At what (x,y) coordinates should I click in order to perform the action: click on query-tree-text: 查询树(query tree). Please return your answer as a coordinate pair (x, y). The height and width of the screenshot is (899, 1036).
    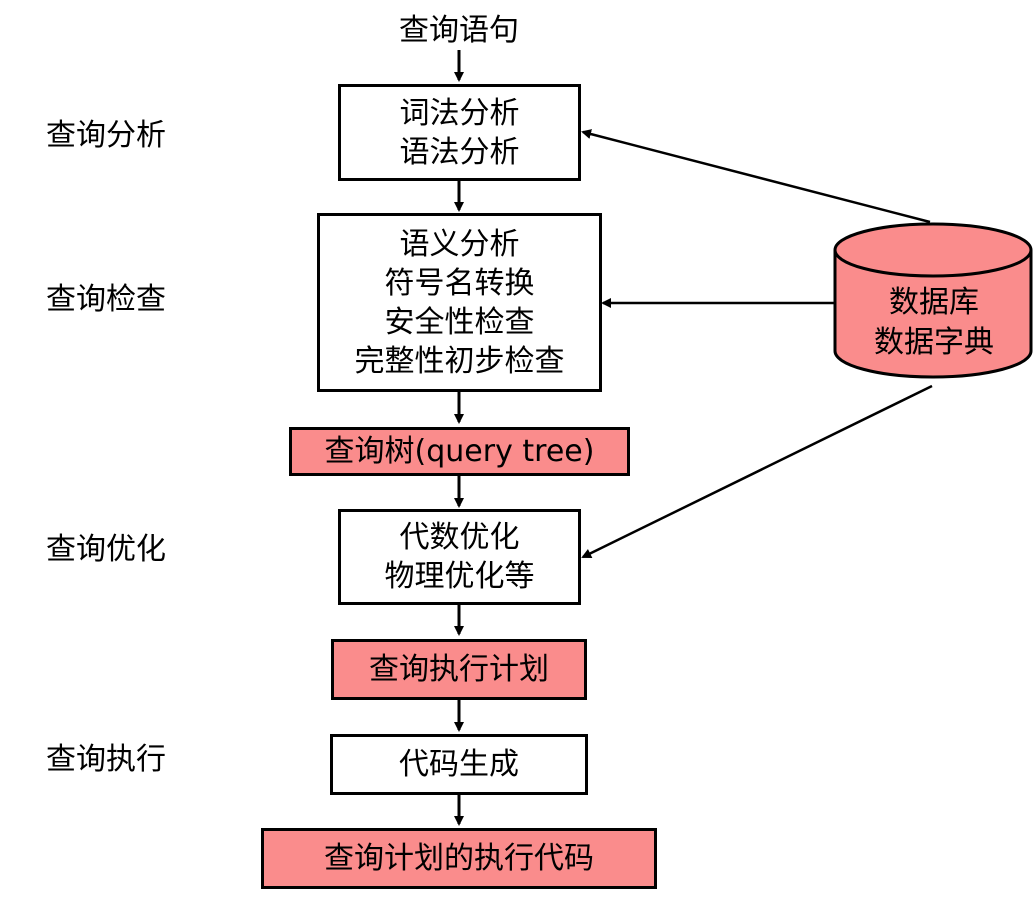
    Looking at the image, I should click on (459, 451).